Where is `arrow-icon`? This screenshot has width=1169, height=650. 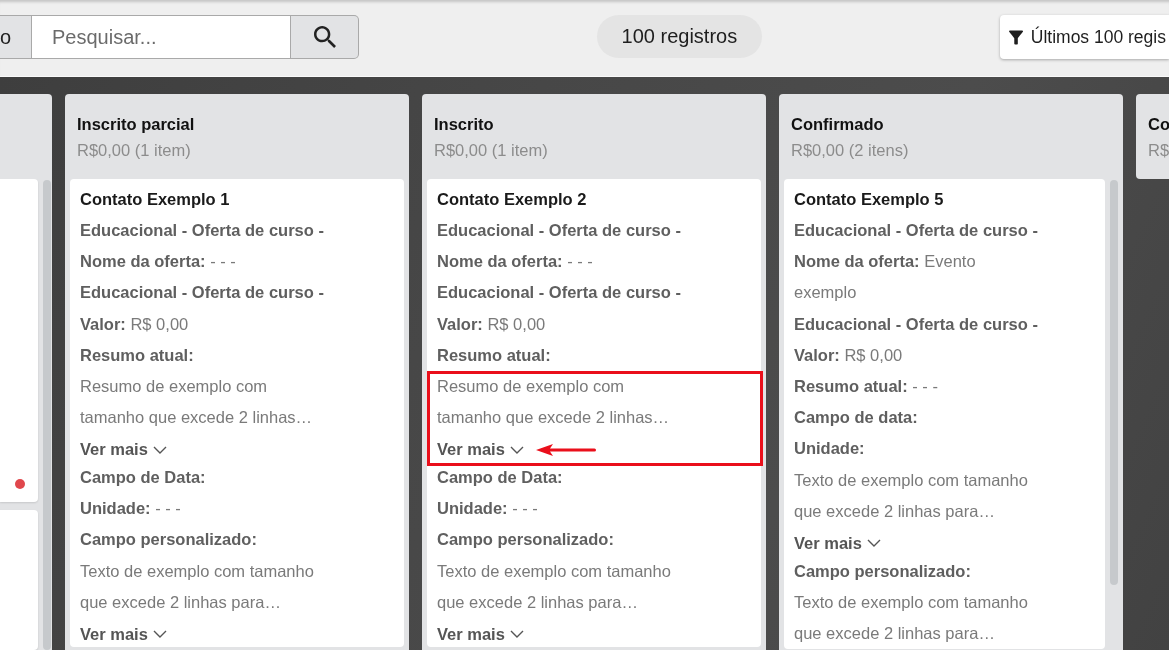 arrow-icon is located at coordinates (565, 449).